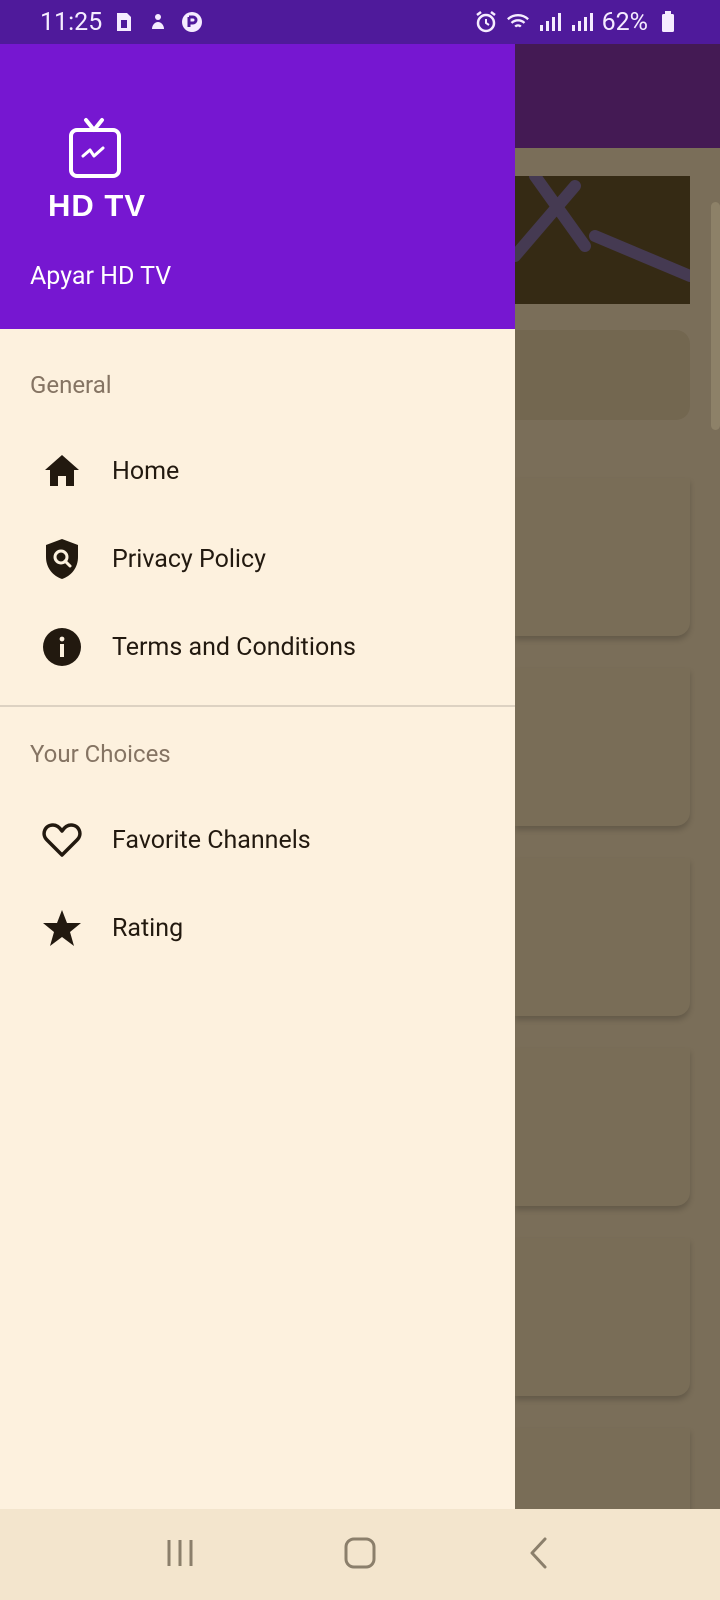 This screenshot has width=720, height=1600. Describe the element at coordinates (257, 186) in the screenshot. I see `drawer-header: HD TV Apyar HD TV` at that location.